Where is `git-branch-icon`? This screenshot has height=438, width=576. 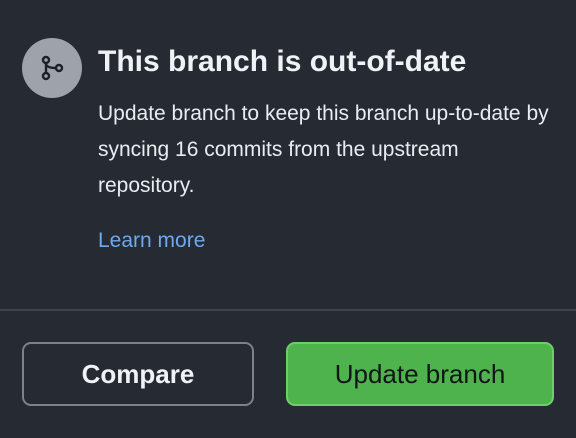
git-branch-icon is located at coordinates (52, 68).